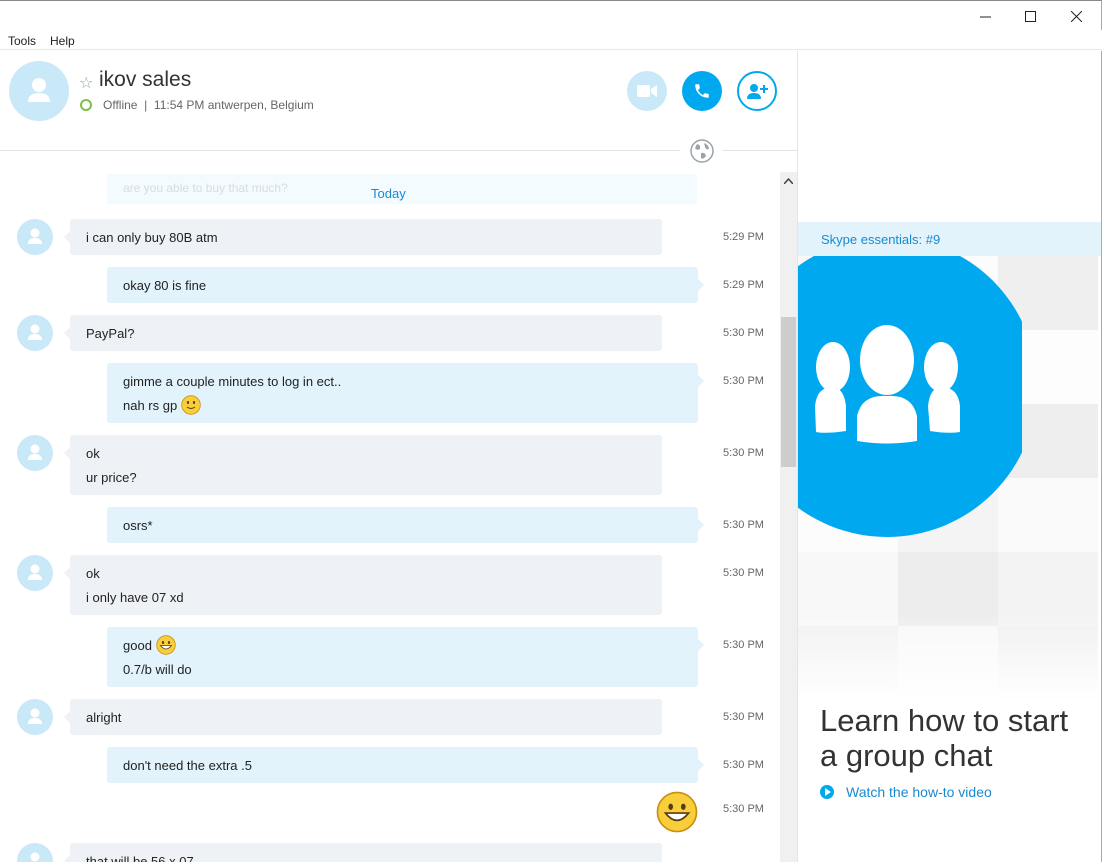 This screenshot has height=862, width=1102. What do you see at coordinates (135, 597) in the screenshot?
I see `message-text: i only have 07 xd` at bounding box center [135, 597].